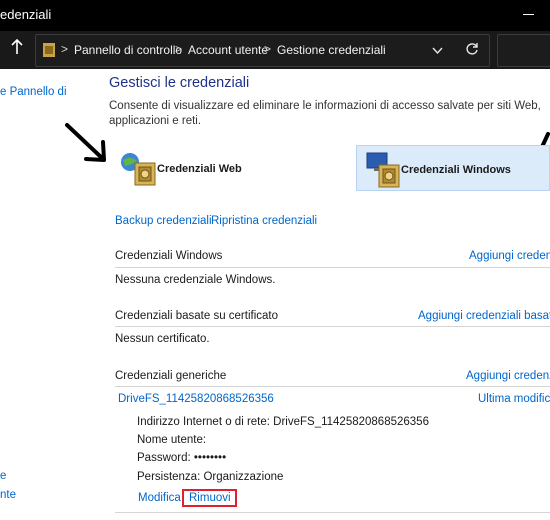 The width and height of the screenshot is (550, 520). I want to click on generic-credentials-header: Credenziali generiche, so click(171, 376).